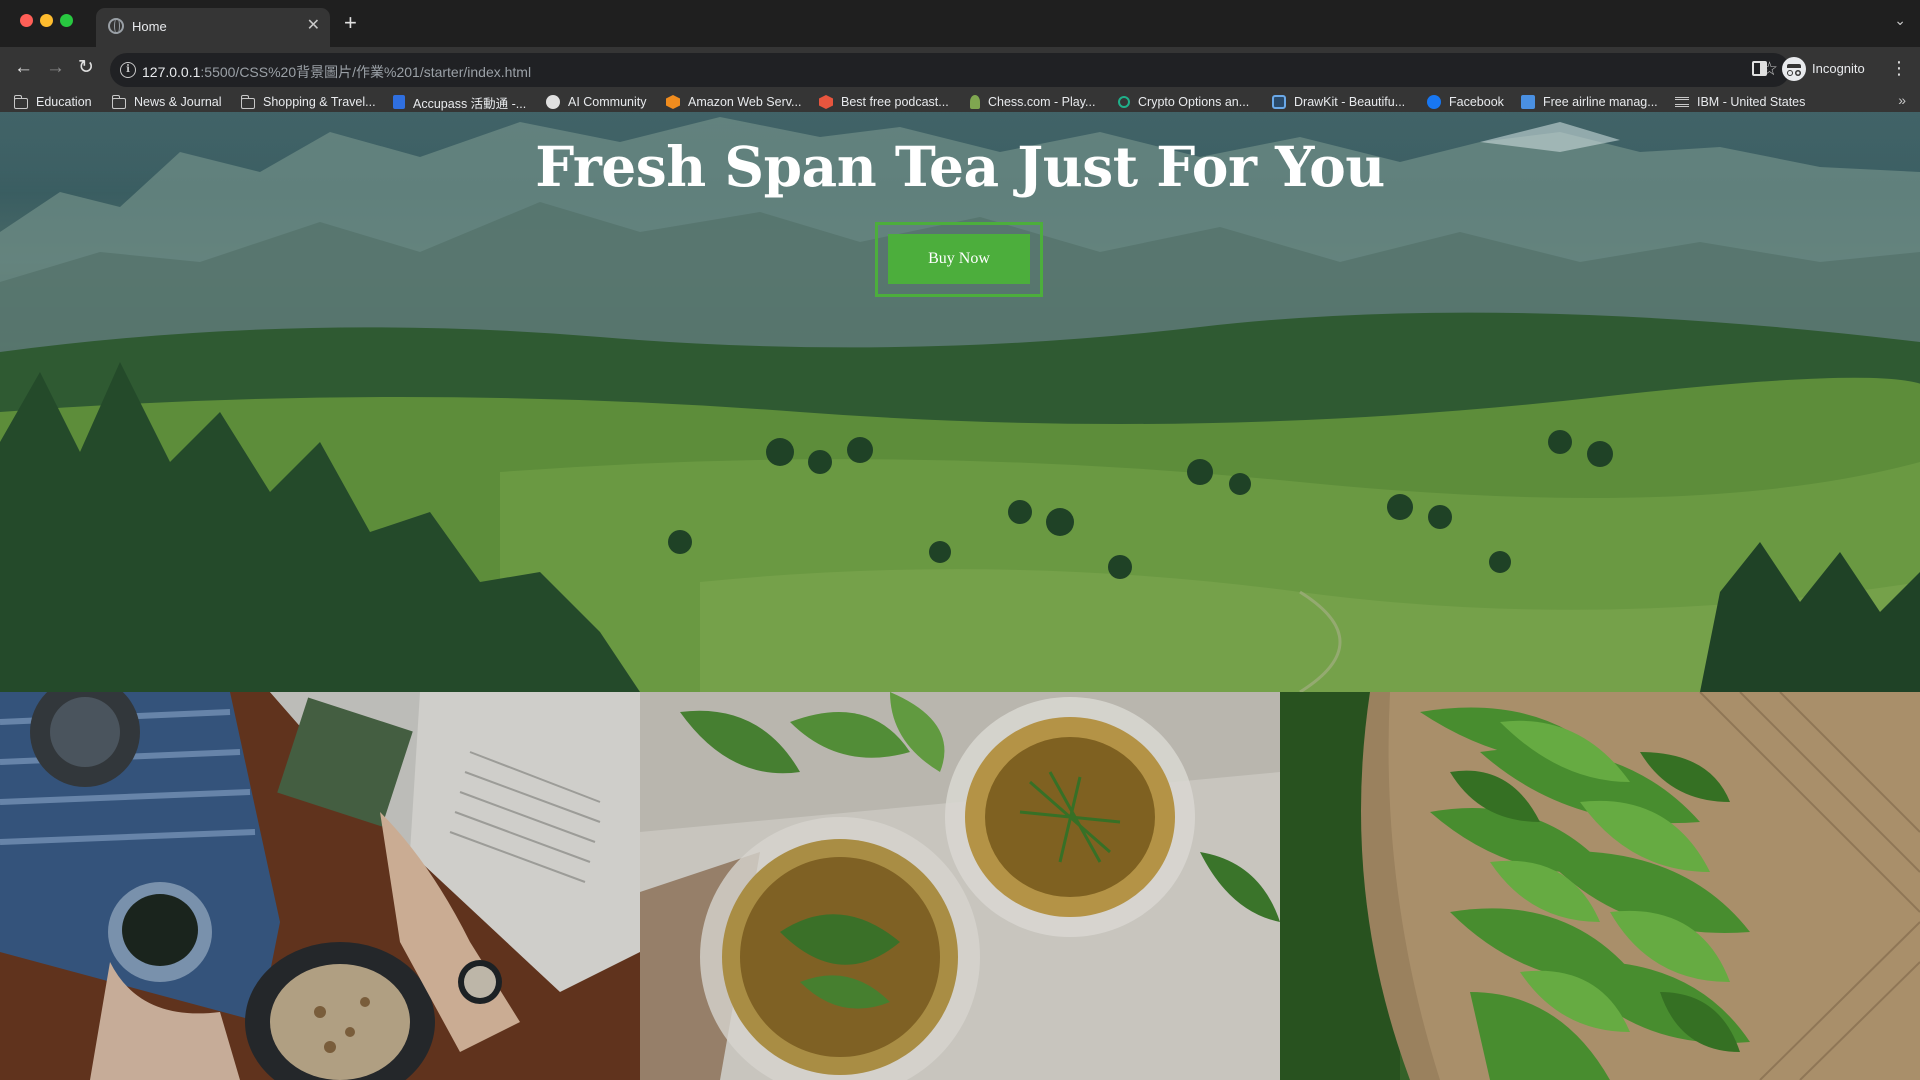  Describe the element at coordinates (1900, 20) in the screenshot. I see `tab-search-chevron-icon: ⌄` at that location.